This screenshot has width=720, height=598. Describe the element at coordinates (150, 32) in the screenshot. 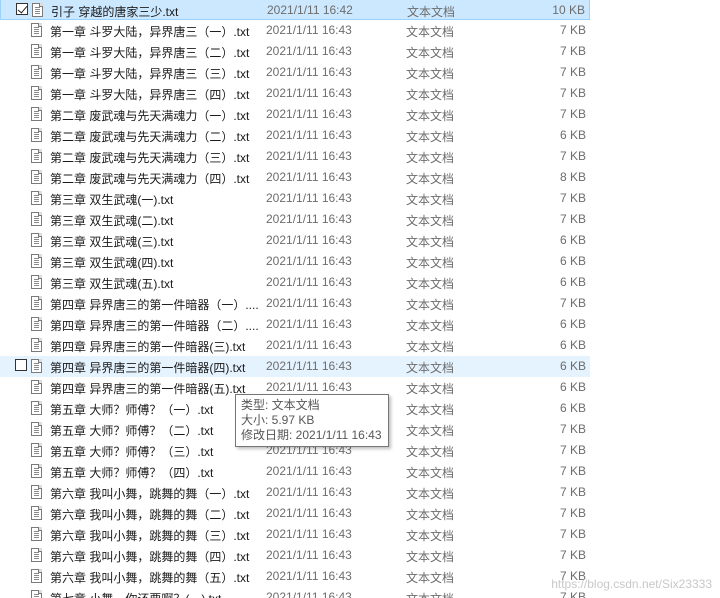

I see `file-name: 第一章 斗罗大陆，异界唐三（一）.txt` at that location.